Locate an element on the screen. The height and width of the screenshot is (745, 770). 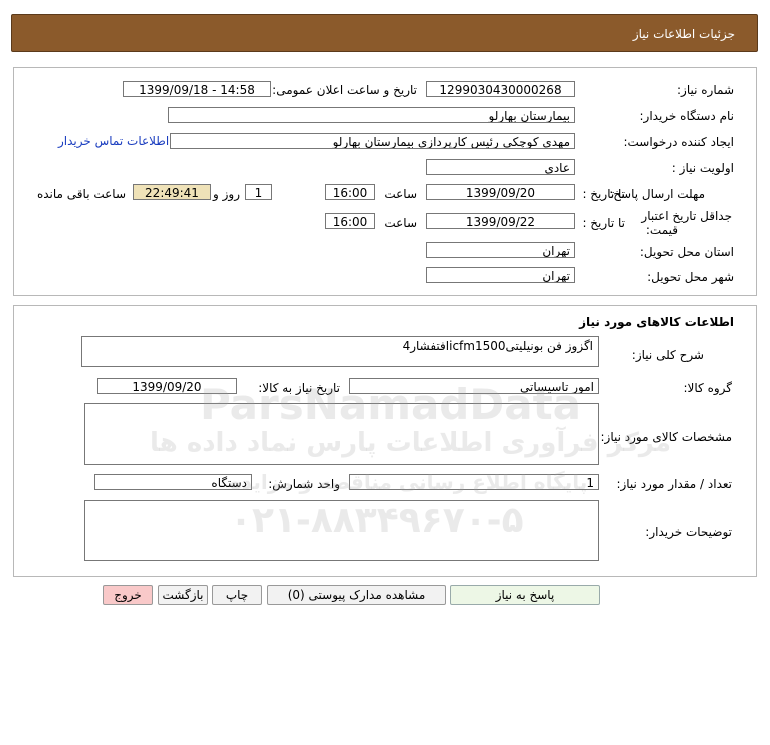
general-description-label: شرح کلی نیاز: is located at coordinates (667, 355).